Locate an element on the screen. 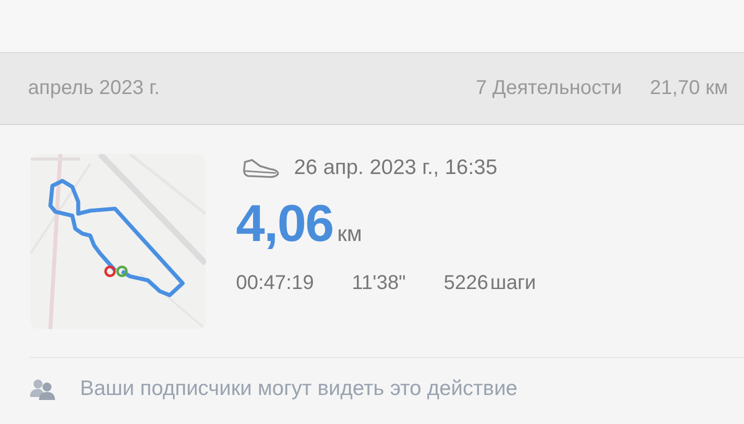 The width and height of the screenshot is (744, 424). duration-value: 00:47:19 is located at coordinates (275, 283).